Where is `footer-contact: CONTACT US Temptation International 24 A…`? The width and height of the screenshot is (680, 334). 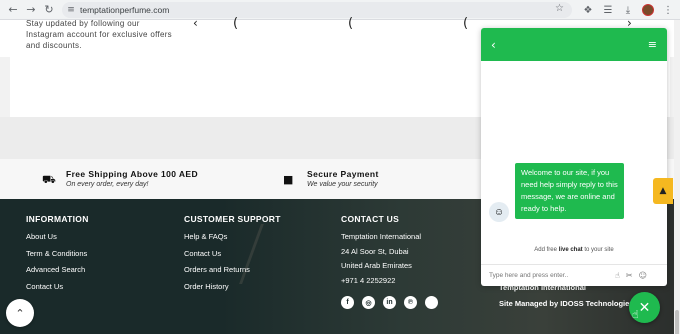
footer-contact: CONTACT US Temptation International 24 A… is located at coordinates (381, 252).